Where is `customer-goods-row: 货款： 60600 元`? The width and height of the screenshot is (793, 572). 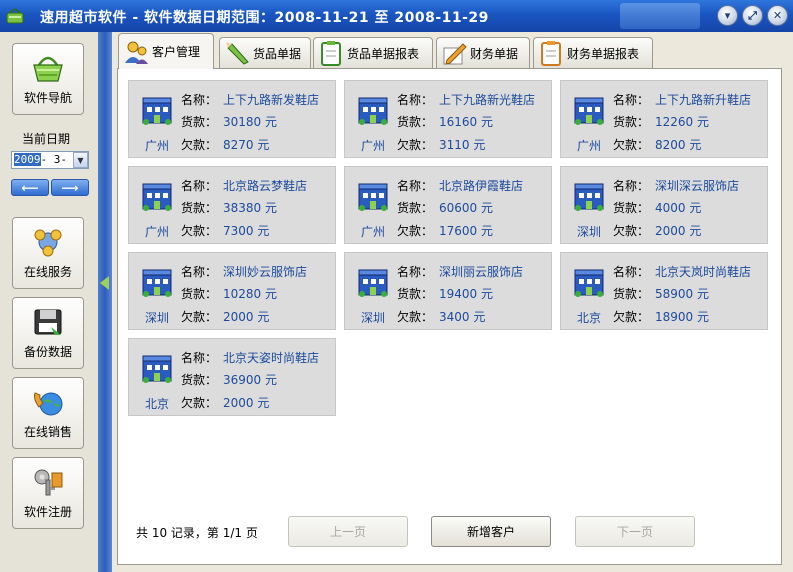 customer-goods-row: 货款： 60600 元 is located at coordinates (445, 207).